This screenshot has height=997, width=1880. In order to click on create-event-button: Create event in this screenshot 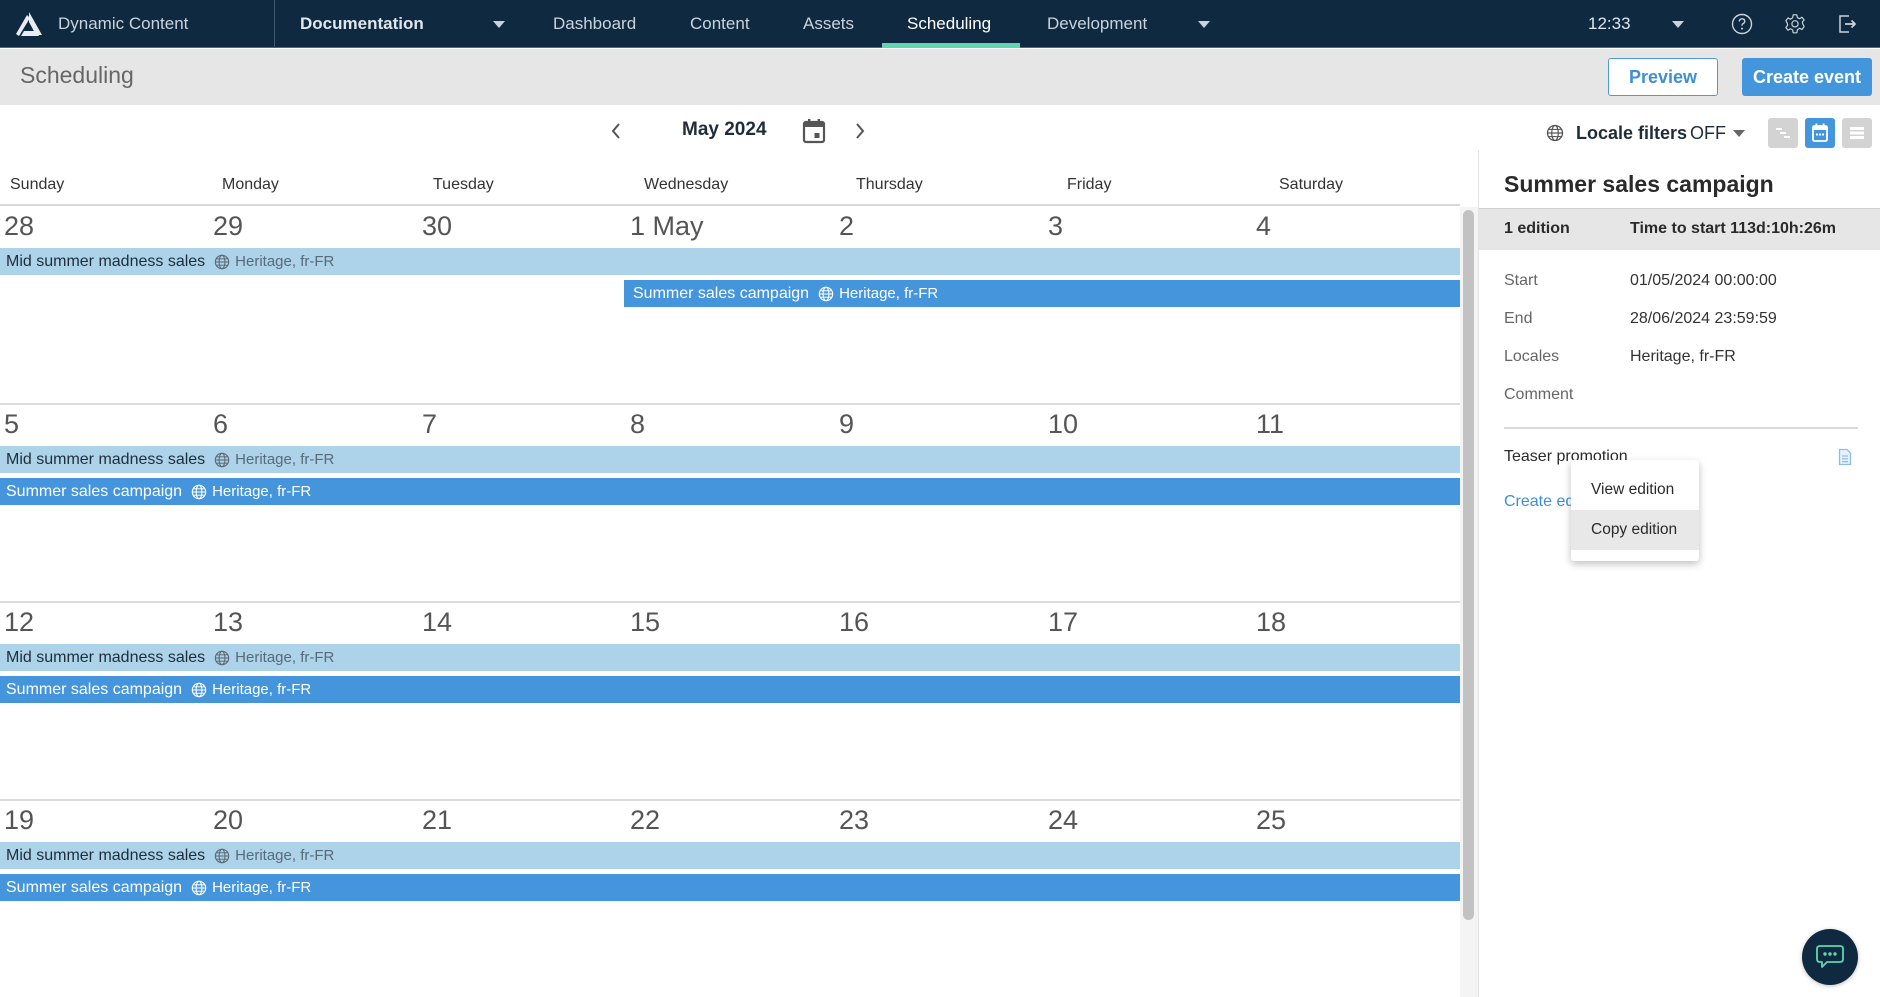, I will do `click(1807, 77)`.